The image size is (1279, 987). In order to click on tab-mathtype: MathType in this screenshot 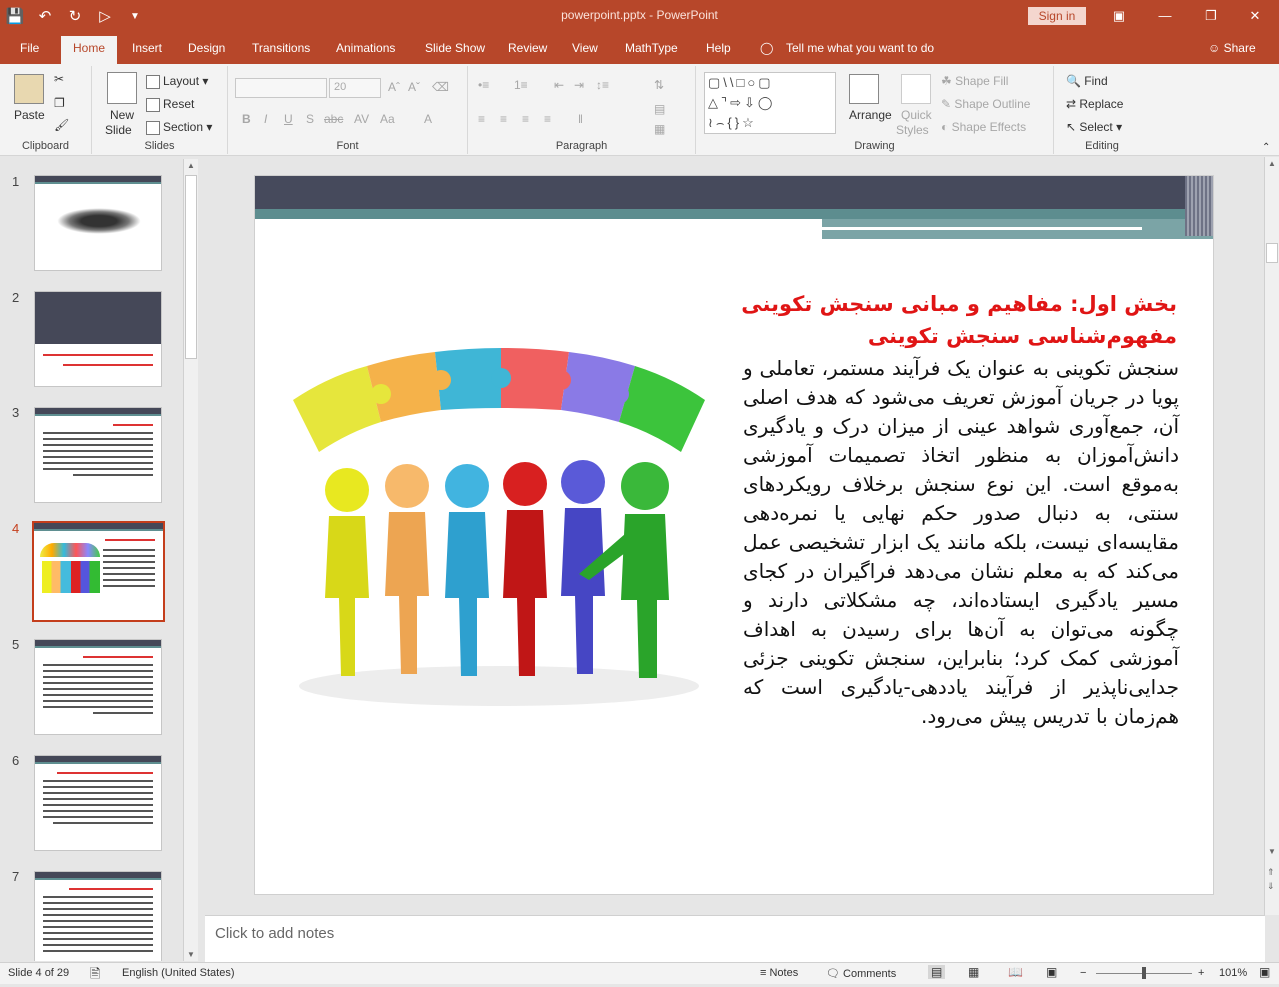, I will do `click(651, 48)`.